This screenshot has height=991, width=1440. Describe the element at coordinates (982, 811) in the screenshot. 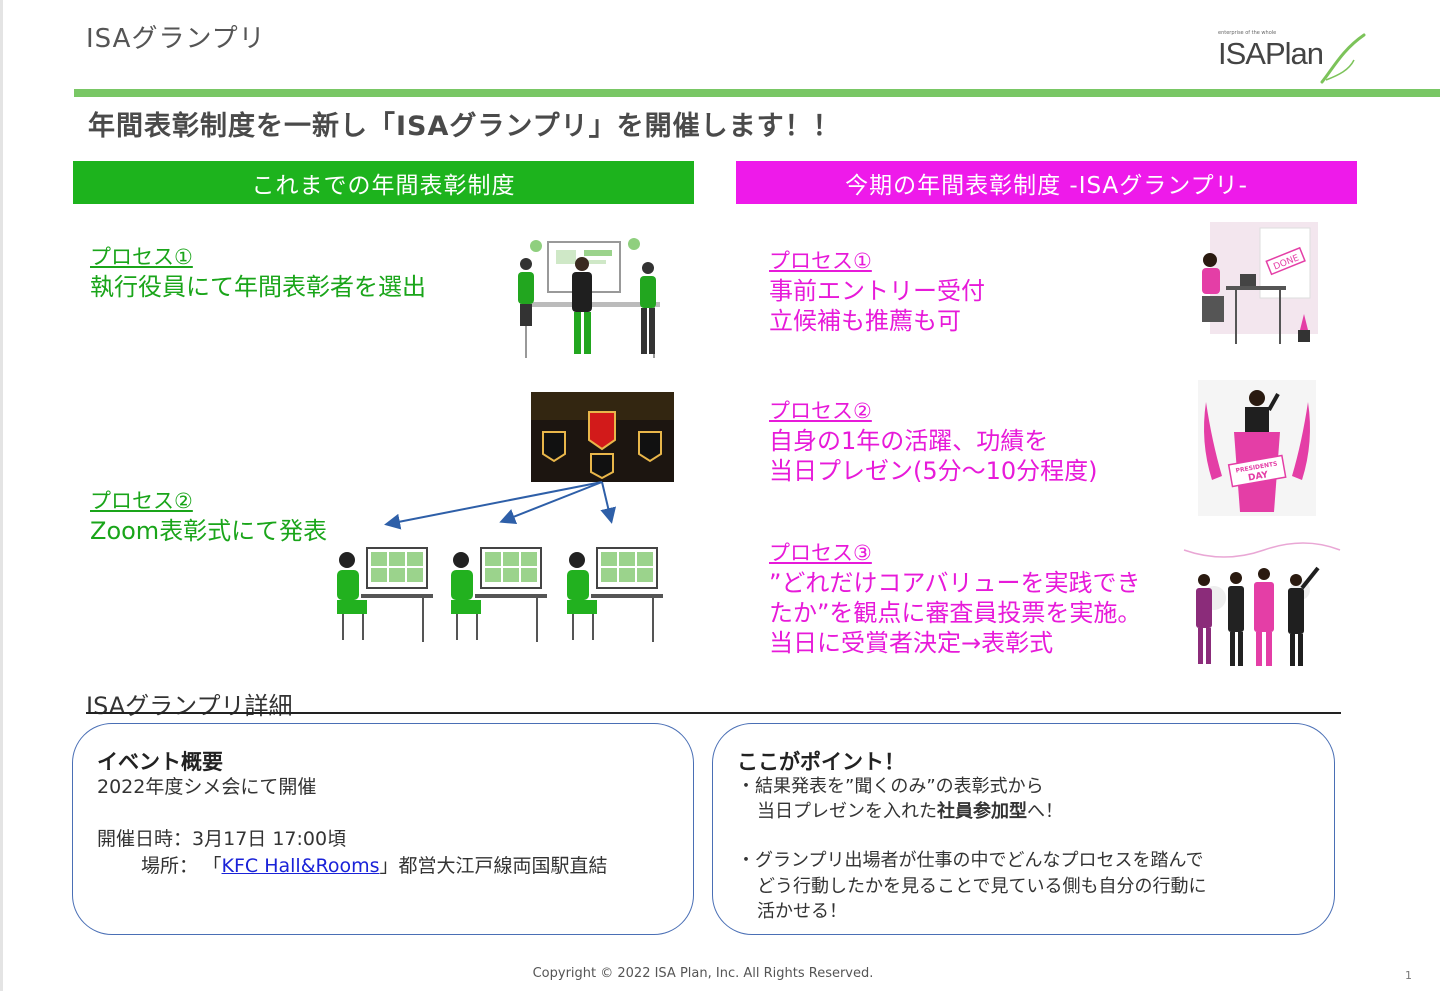

I see `employee-participation-emphasis: 社員参加型` at that location.